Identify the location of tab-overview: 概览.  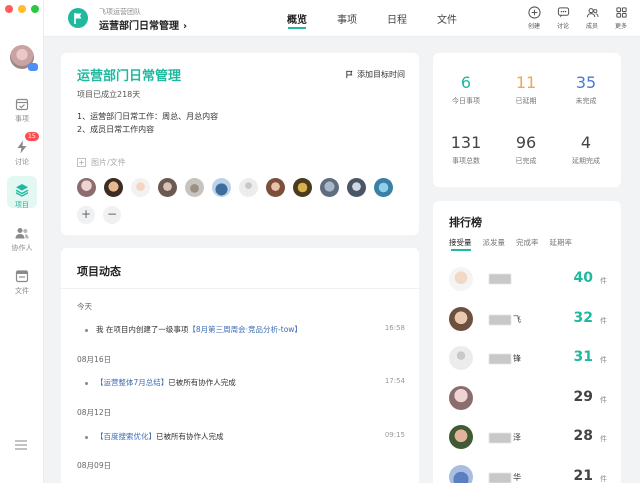
(297, 20).